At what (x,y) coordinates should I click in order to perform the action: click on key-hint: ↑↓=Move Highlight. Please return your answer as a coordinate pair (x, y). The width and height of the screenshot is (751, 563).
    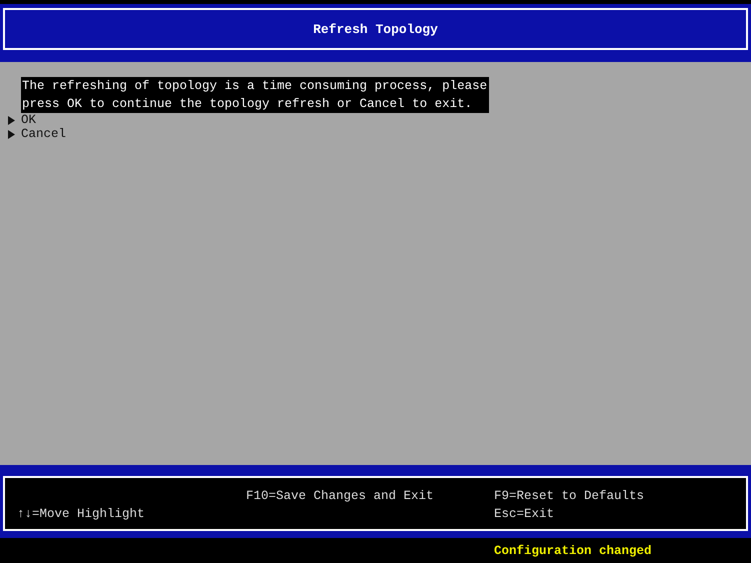
    Looking at the image, I should click on (81, 514).